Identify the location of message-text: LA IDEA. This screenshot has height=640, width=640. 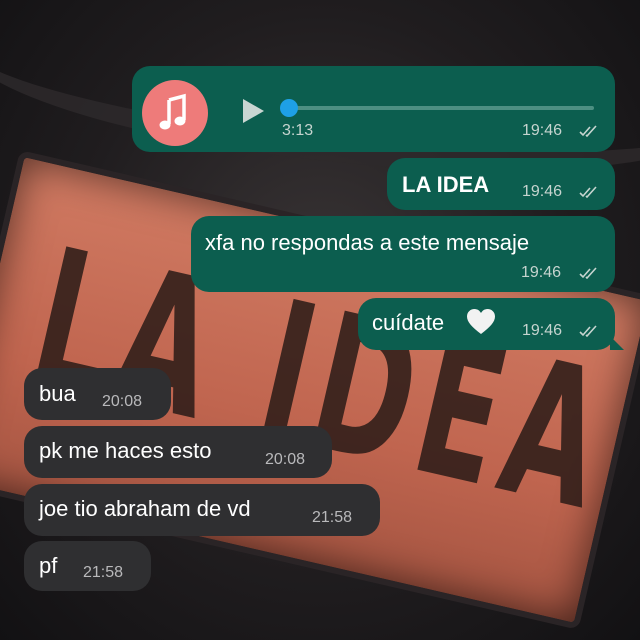
(446, 184).